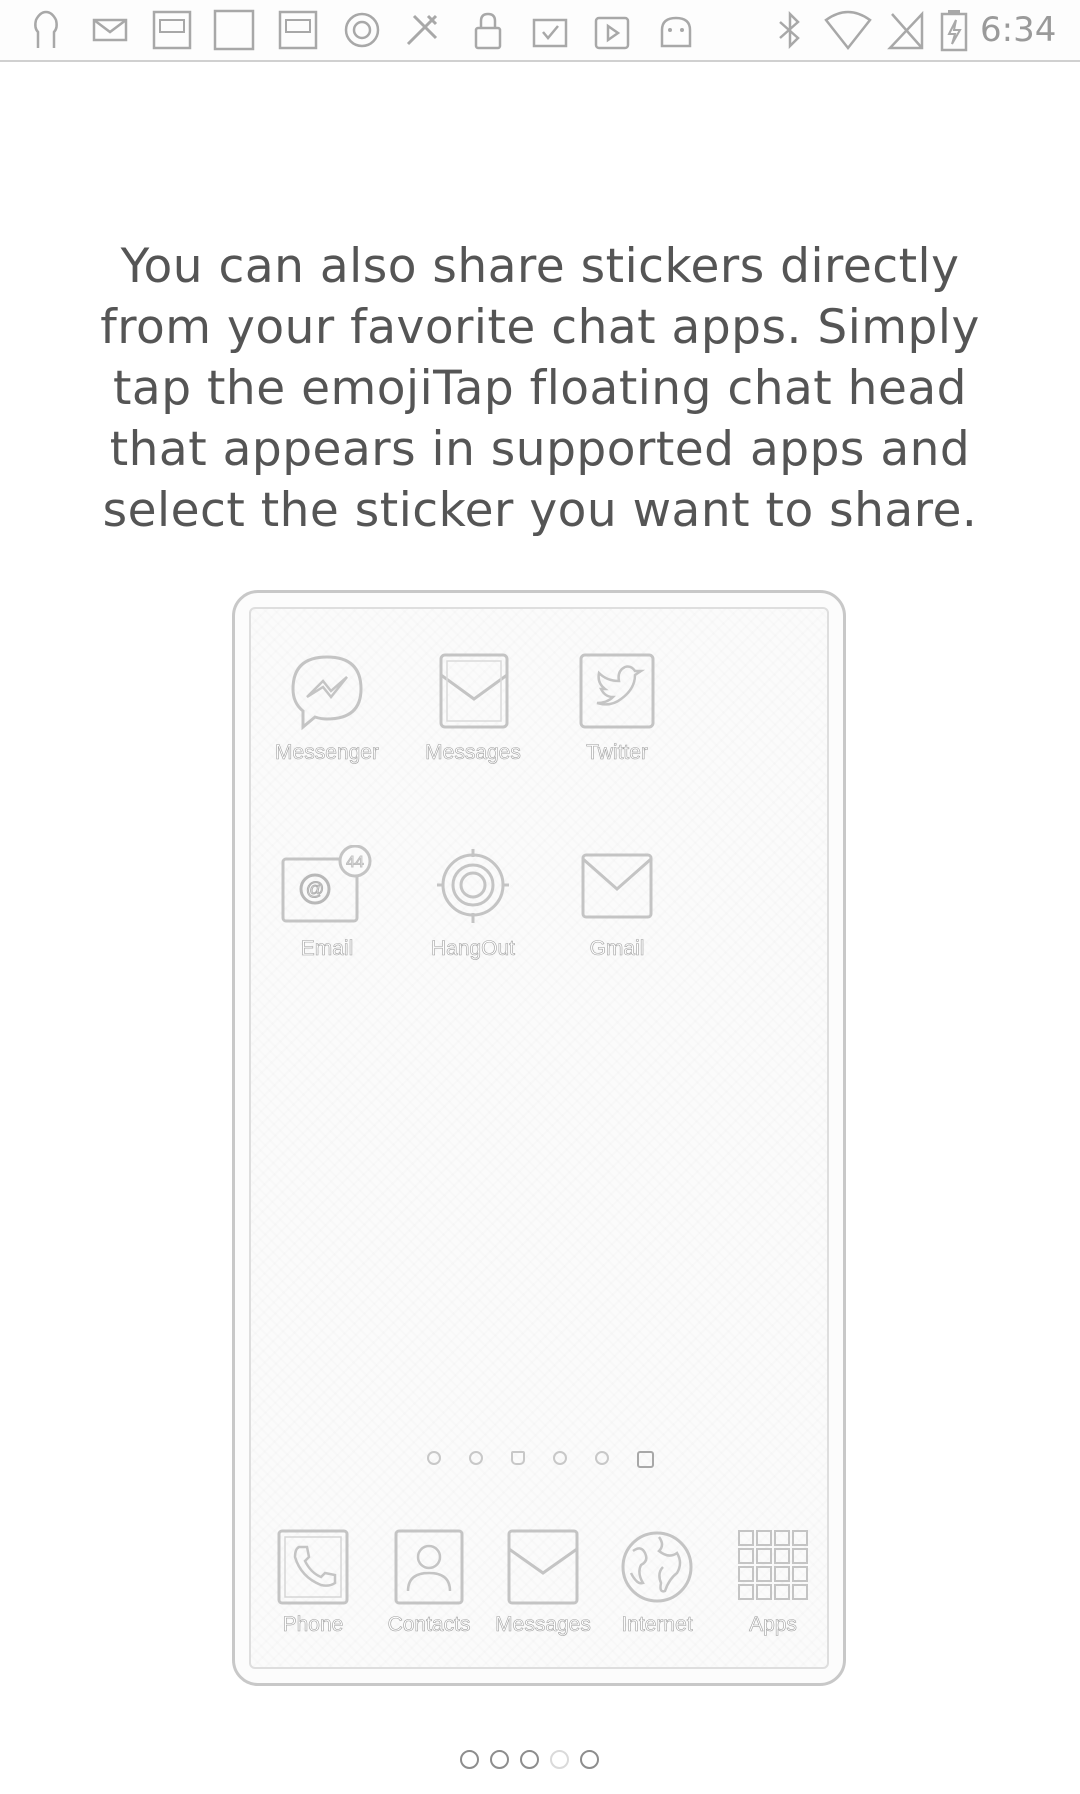 This screenshot has width=1080, height=1794. I want to click on home-page-dot, so click(518, 1458).